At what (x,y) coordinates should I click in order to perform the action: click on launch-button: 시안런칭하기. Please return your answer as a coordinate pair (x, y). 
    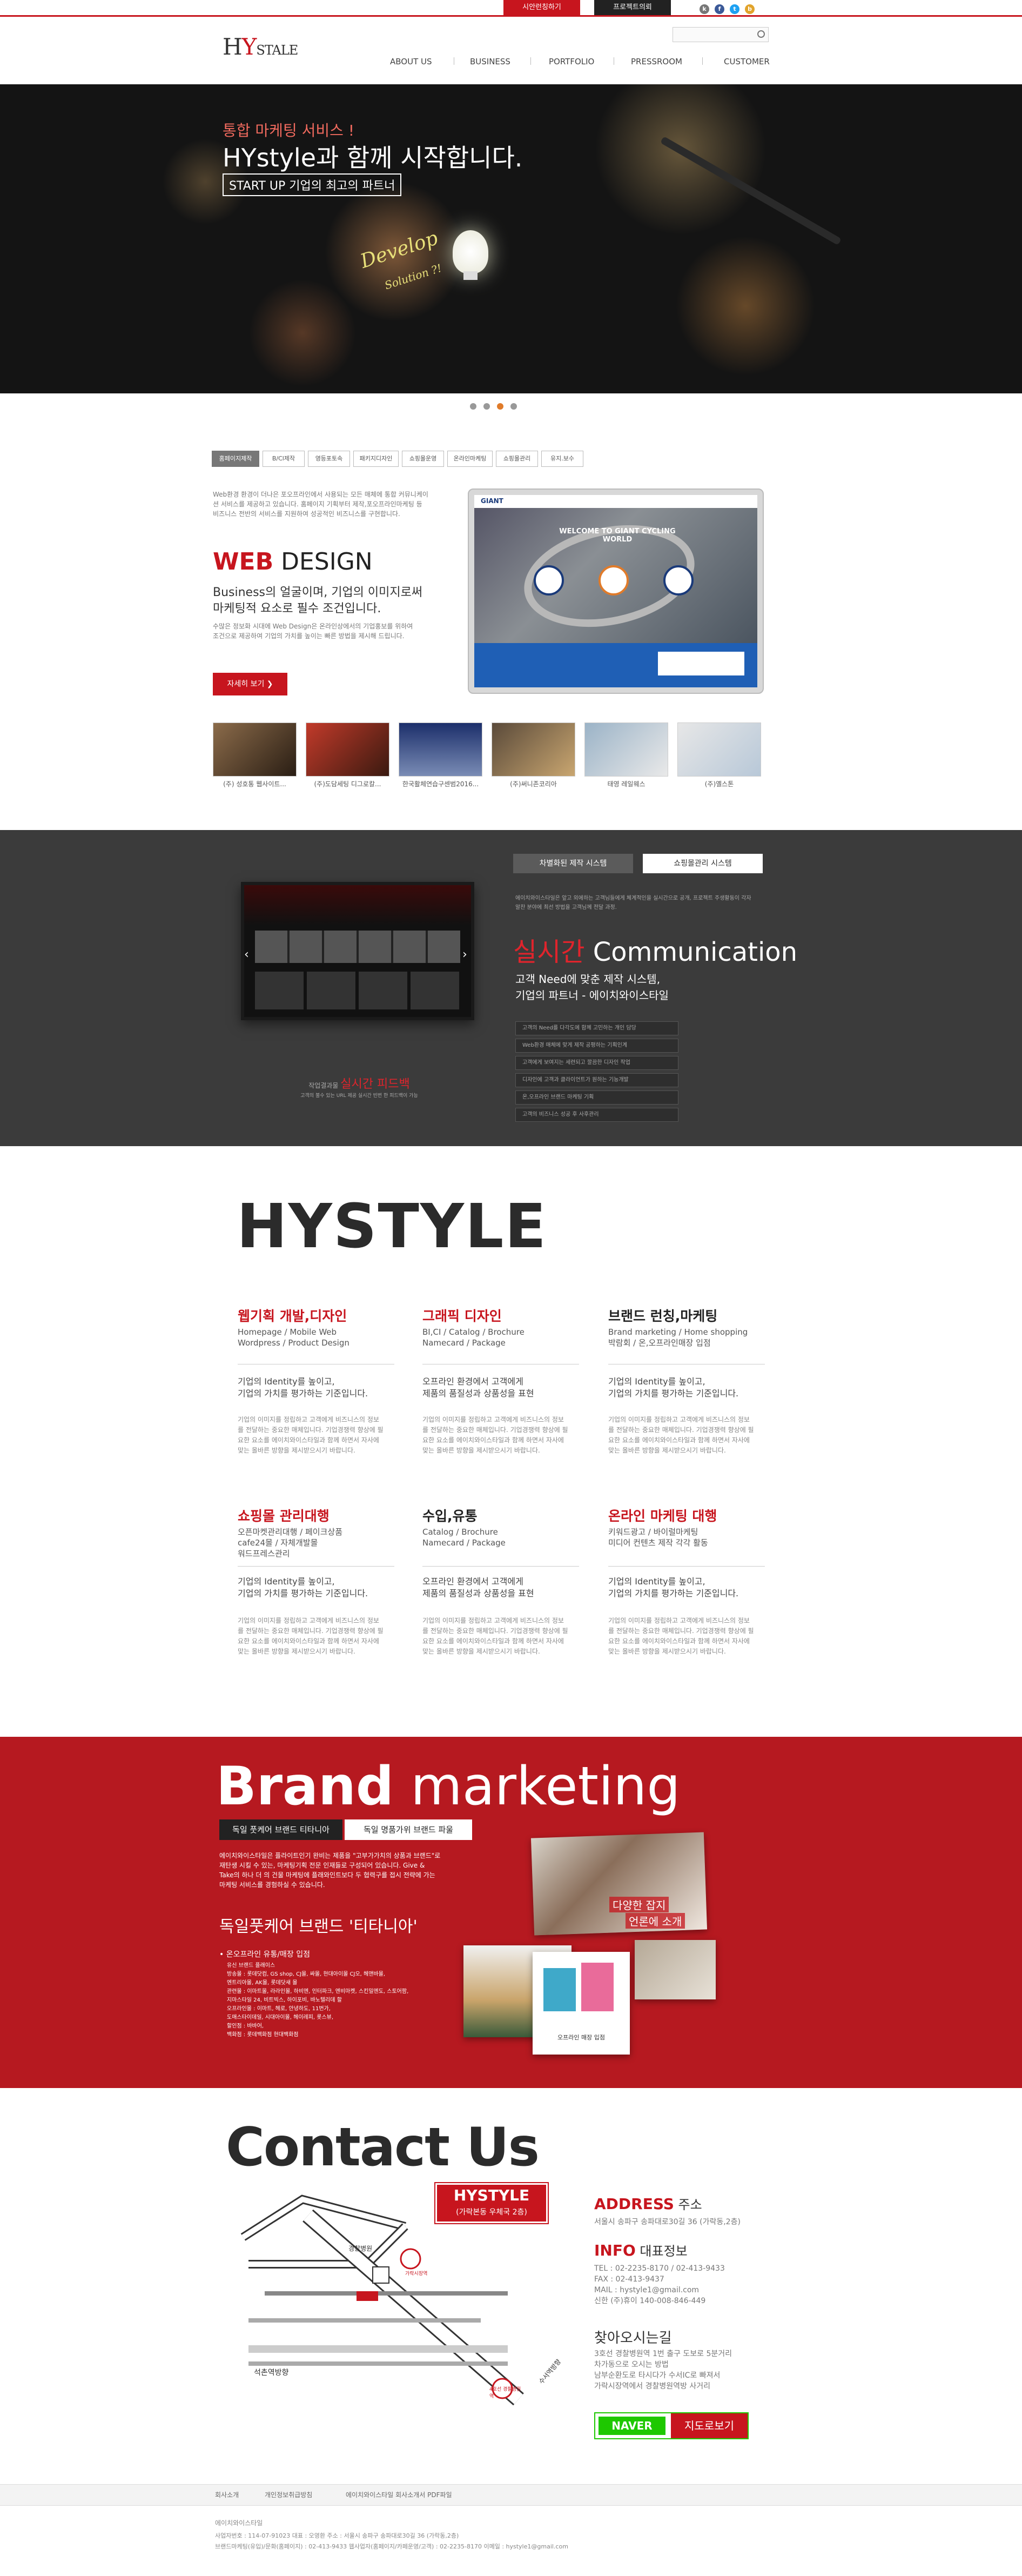
    Looking at the image, I should click on (541, 7).